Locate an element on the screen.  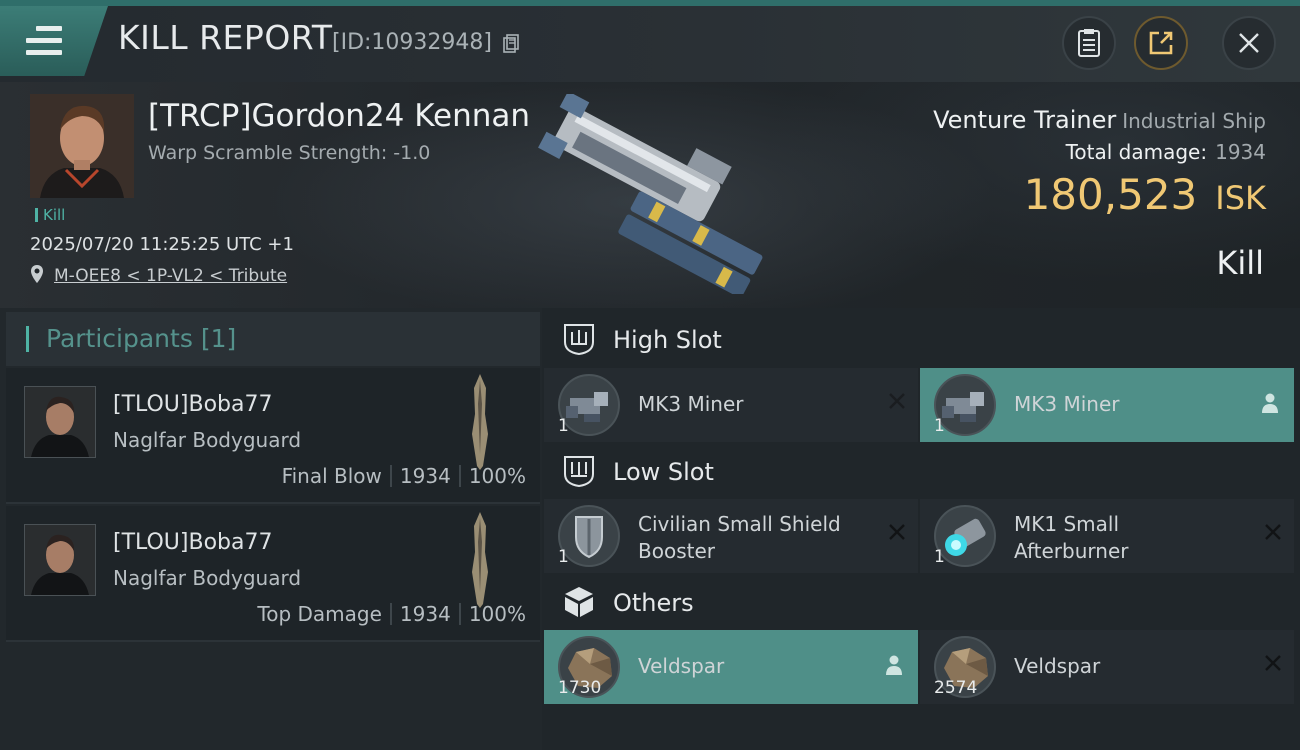
clipboard-button is located at coordinates (1089, 43).